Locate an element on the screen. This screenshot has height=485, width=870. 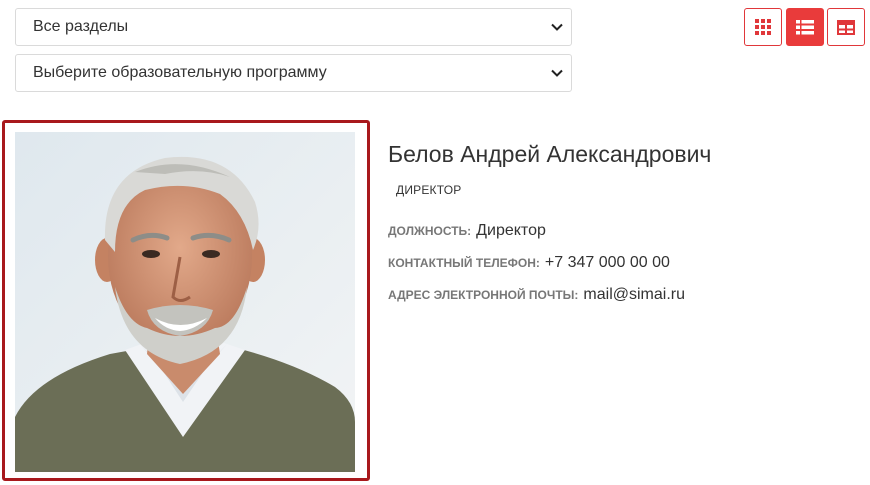
position-field: Должность: Директор is located at coordinates (467, 231).